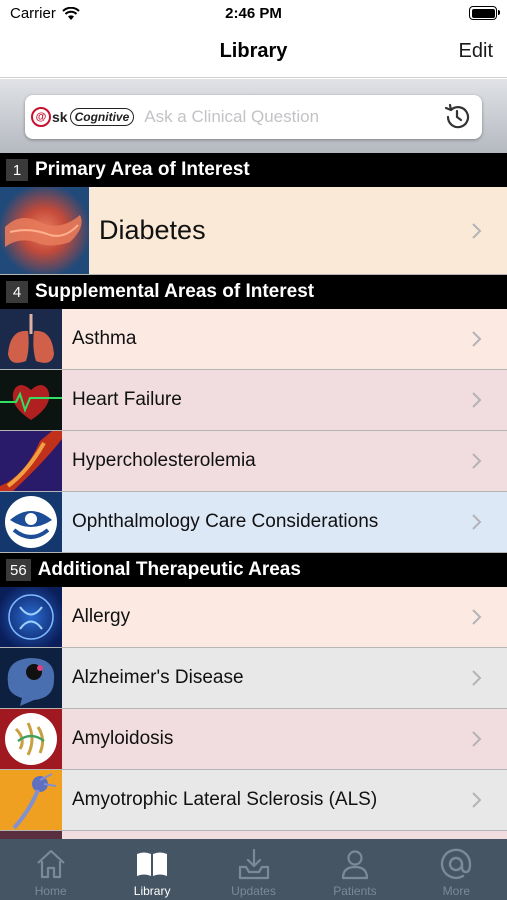  What do you see at coordinates (50, 891) in the screenshot?
I see `tab-label: Home` at bounding box center [50, 891].